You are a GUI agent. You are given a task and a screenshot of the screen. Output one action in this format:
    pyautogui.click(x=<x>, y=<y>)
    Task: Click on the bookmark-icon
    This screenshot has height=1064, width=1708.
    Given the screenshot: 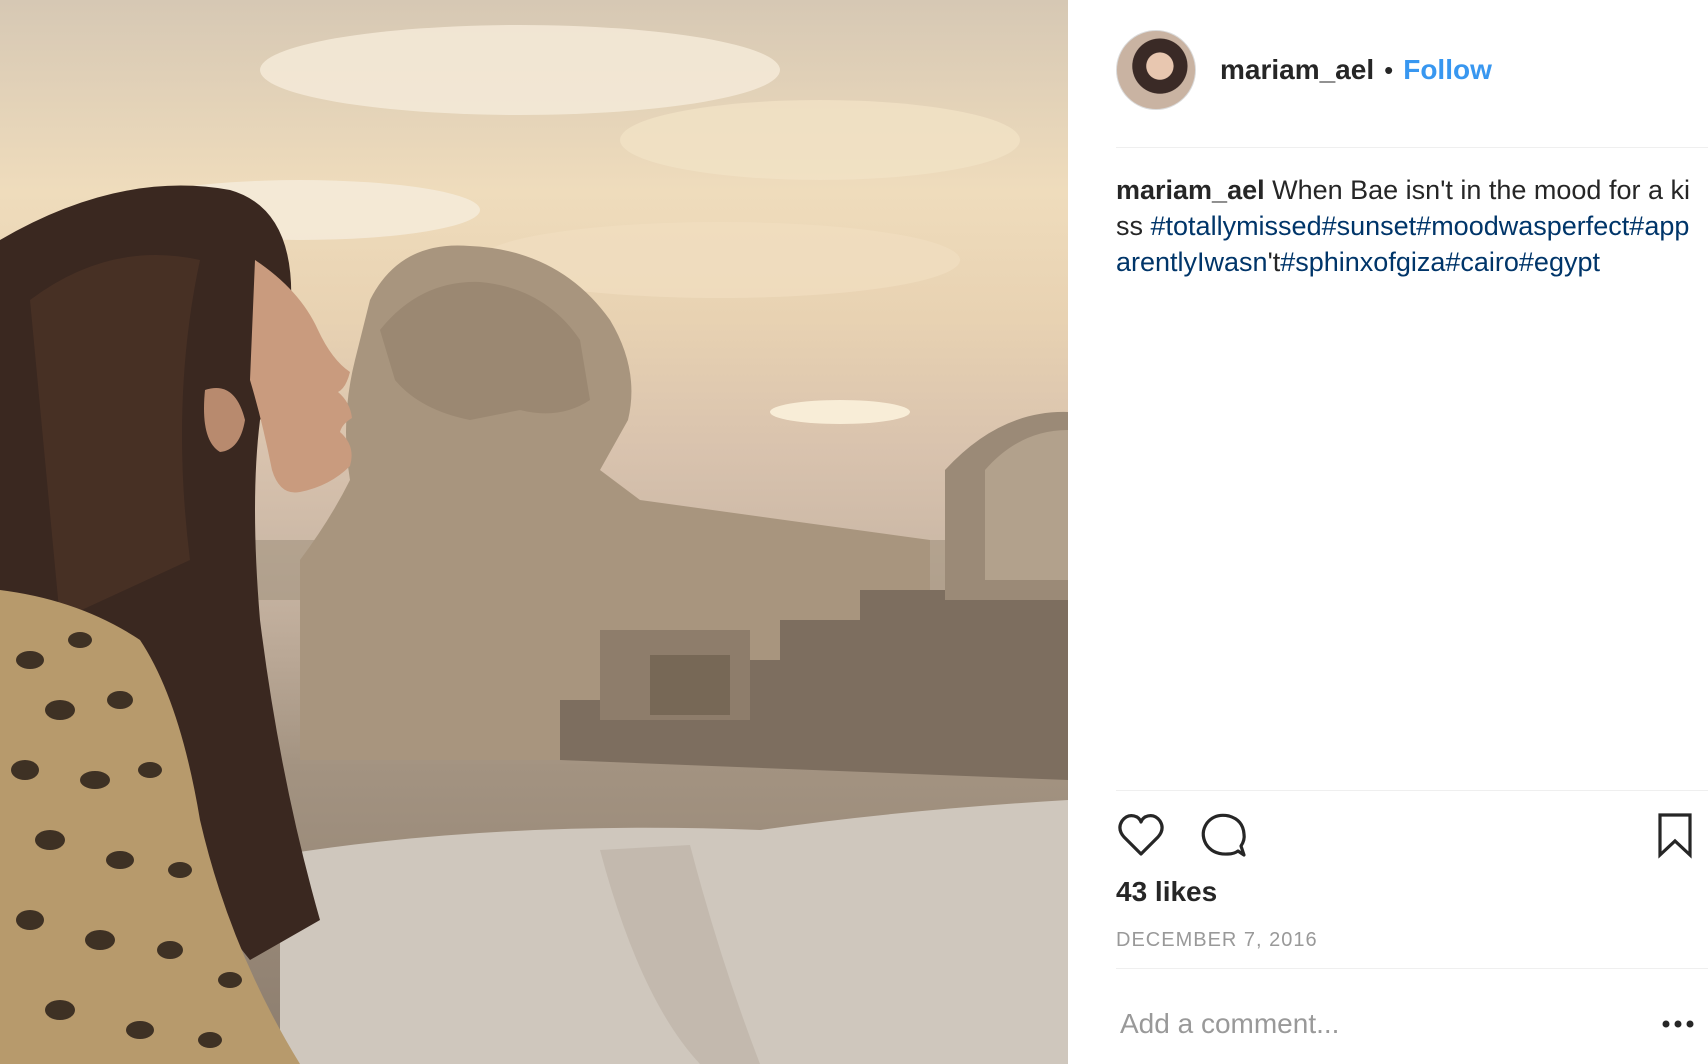 What is the action you would take?
    pyautogui.click(x=1675, y=836)
    